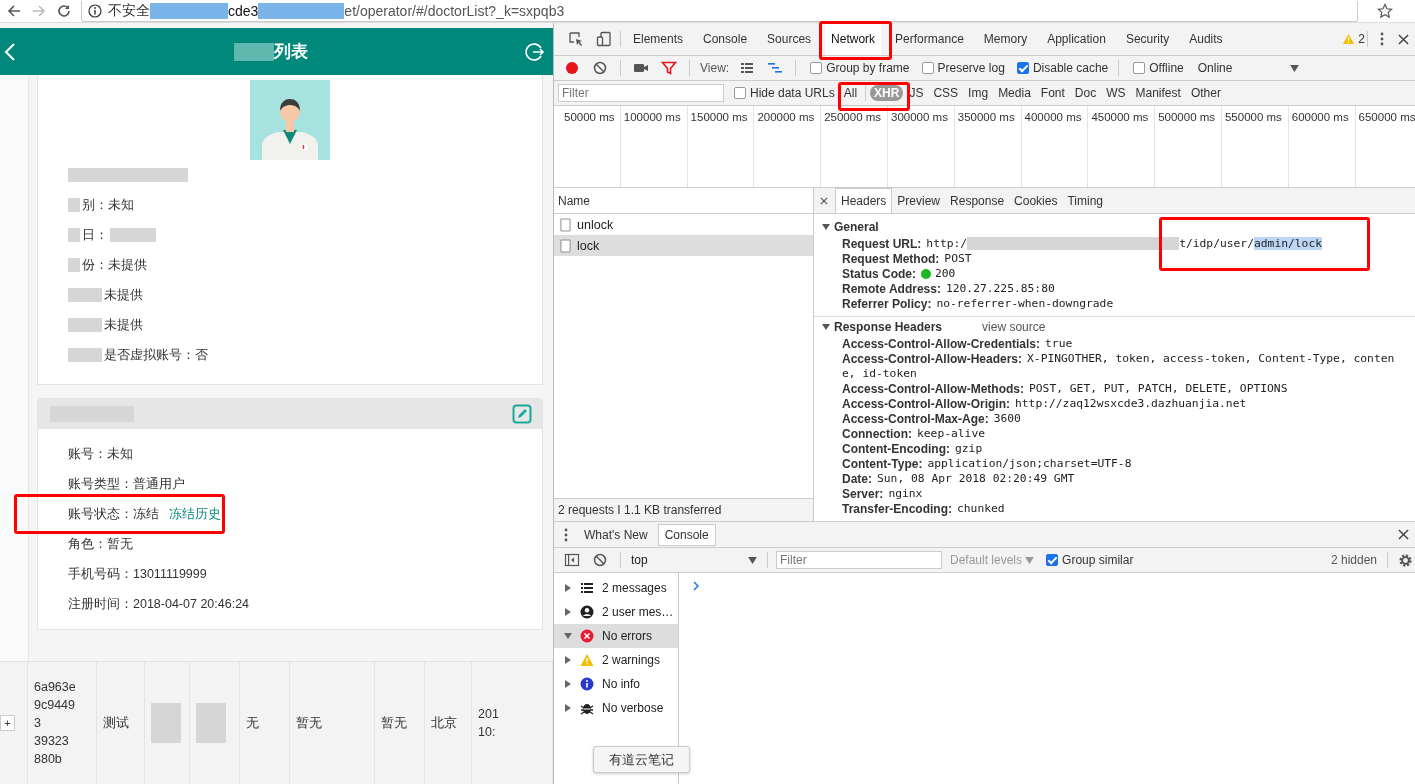 This screenshot has width=1415, height=784. Describe the element at coordinates (696, 586) in the screenshot. I see `prompt-icon` at that location.